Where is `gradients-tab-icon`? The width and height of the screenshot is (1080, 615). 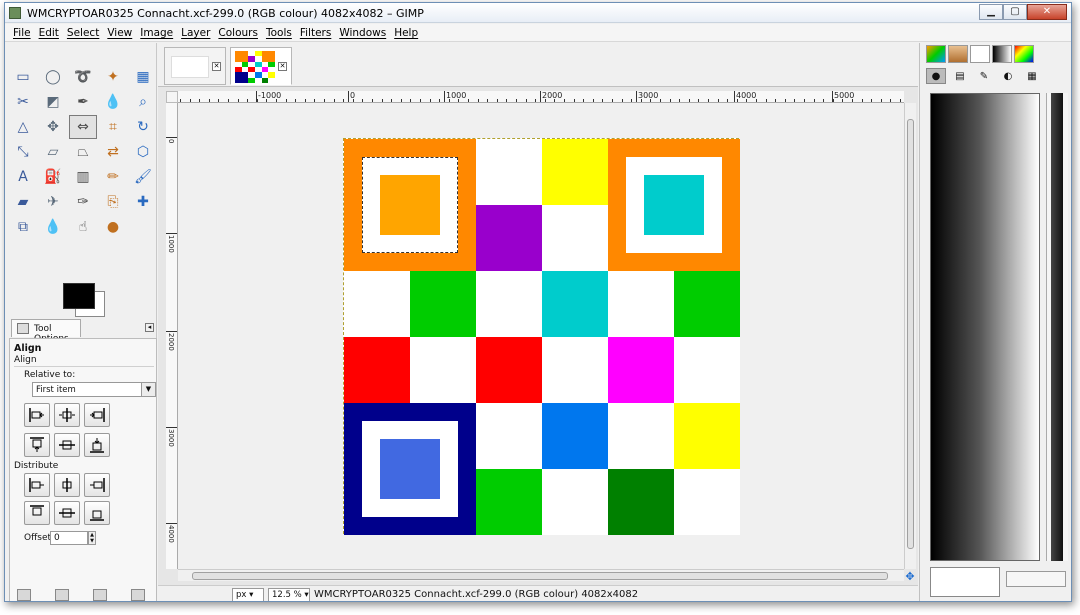
gradients-tab-icon is located at coordinates (1002, 54).